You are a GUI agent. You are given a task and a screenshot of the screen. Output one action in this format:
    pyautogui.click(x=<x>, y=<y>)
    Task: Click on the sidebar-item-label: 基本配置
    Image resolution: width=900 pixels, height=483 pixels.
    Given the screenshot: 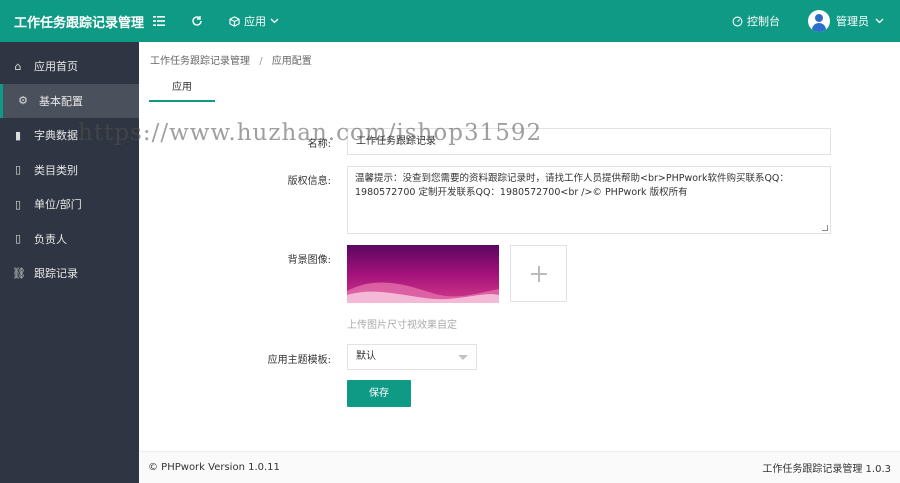 What is the action you would take?
    pyautogui.click(x=61, y=101)
    